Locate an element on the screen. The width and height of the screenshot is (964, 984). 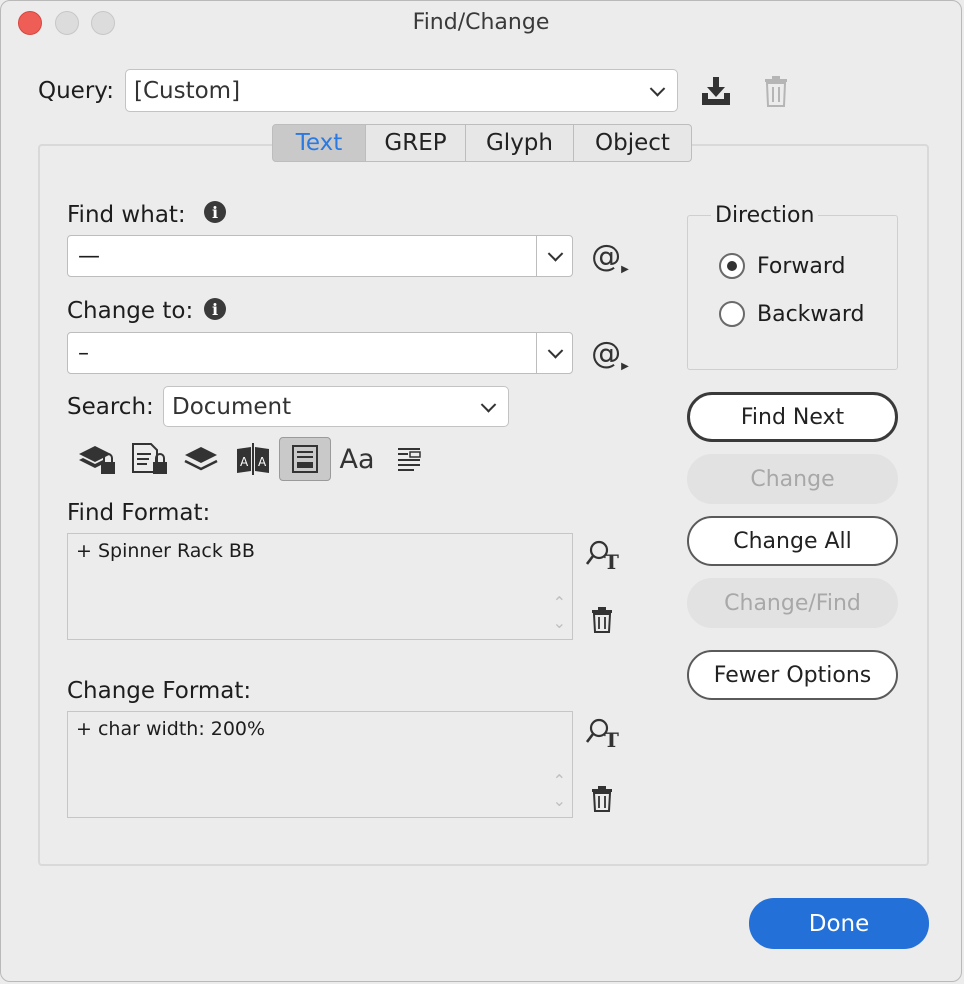
change-format-stepper: ⌃ ⌄ is located at coordinates (559, 791).